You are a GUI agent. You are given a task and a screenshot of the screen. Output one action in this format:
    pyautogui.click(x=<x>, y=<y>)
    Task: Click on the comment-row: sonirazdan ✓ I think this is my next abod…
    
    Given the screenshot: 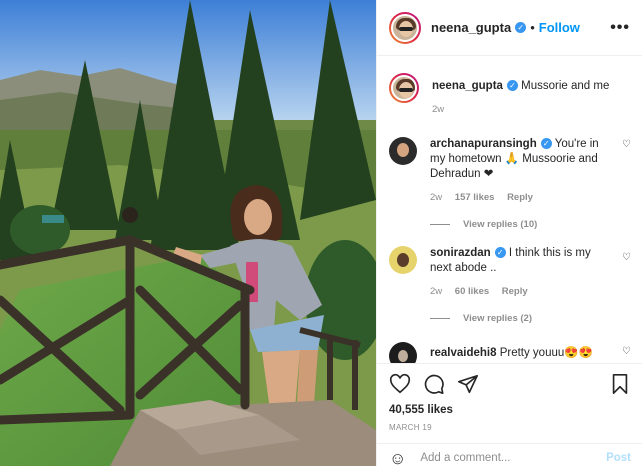 What is the action you would take?
    pyautogui.click(x=510, y=264)
    